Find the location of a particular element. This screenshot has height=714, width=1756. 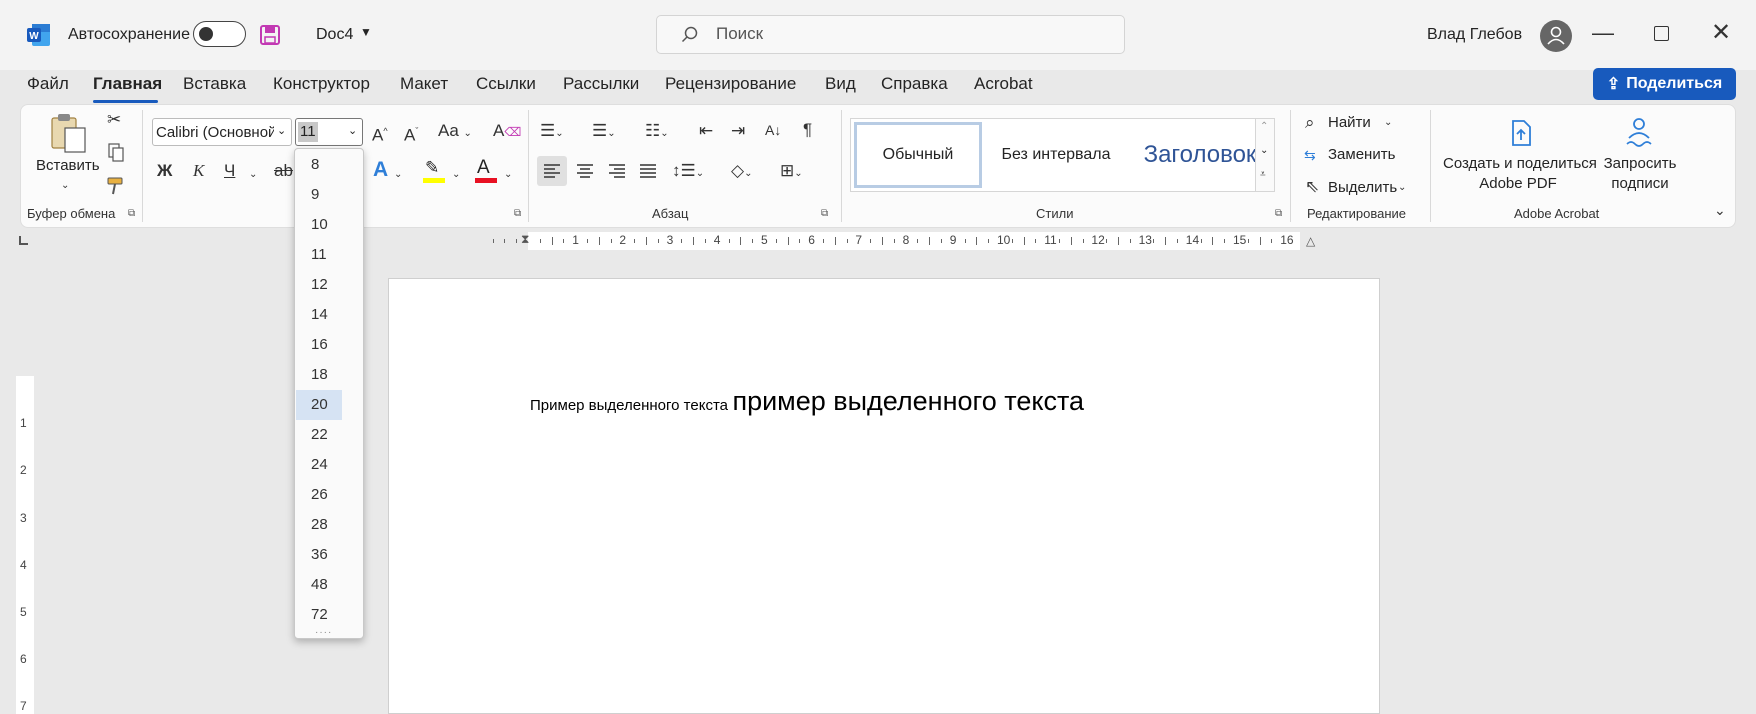

paste-dropdown-icon: ⌄ is located at coordinates (65, 186).